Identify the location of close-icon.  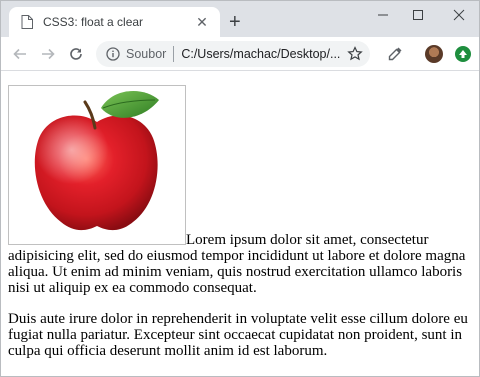
(459, 15).